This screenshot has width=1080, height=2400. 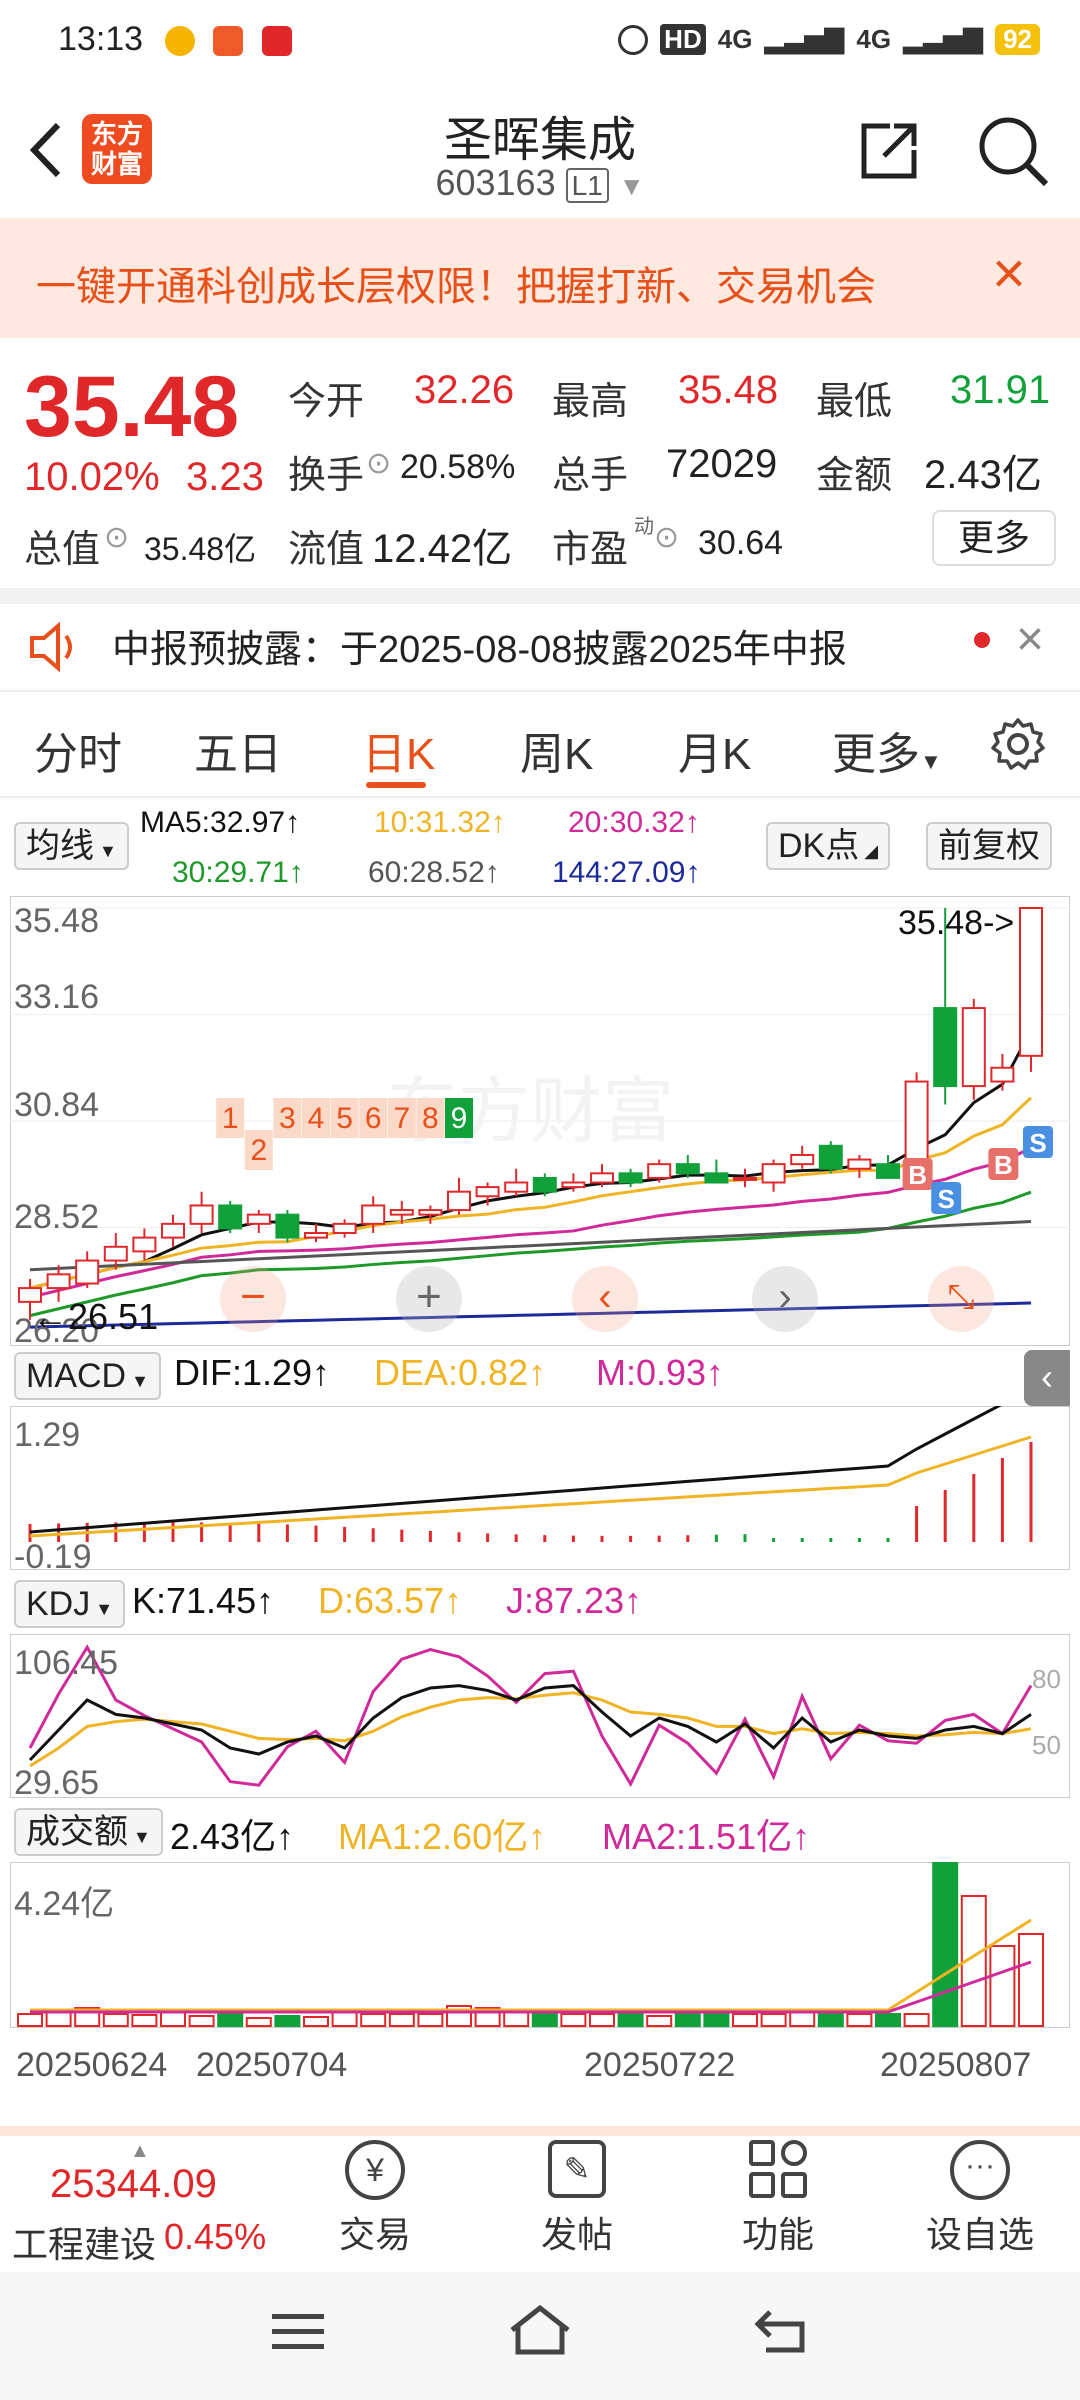 I want to click on menu-nav-icon, so click(x=298, y=2332).